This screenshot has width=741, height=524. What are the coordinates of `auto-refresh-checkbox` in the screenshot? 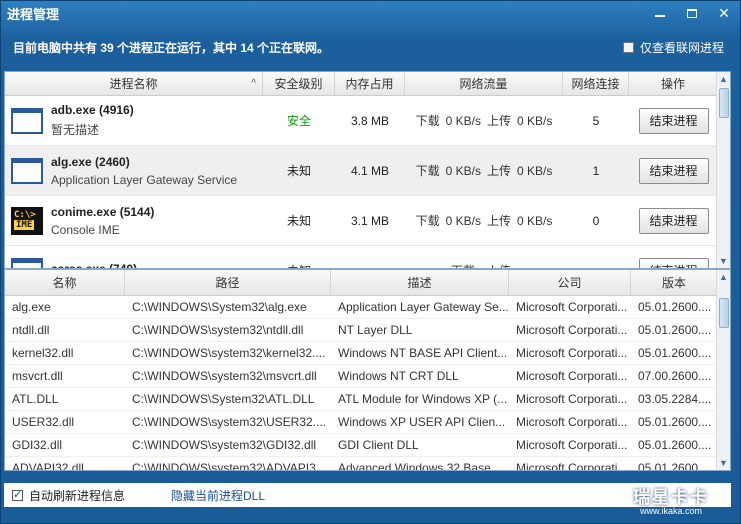 It's located at (17, 494).